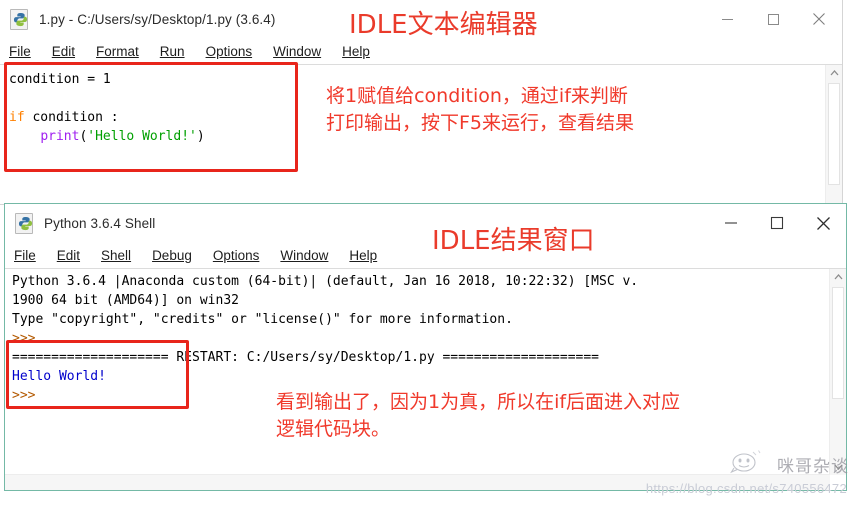 This screenshot has height=505, width=857. Describe the element at coordinates (750, 464) in the screenshot. I see `wechat-icon` at that location.